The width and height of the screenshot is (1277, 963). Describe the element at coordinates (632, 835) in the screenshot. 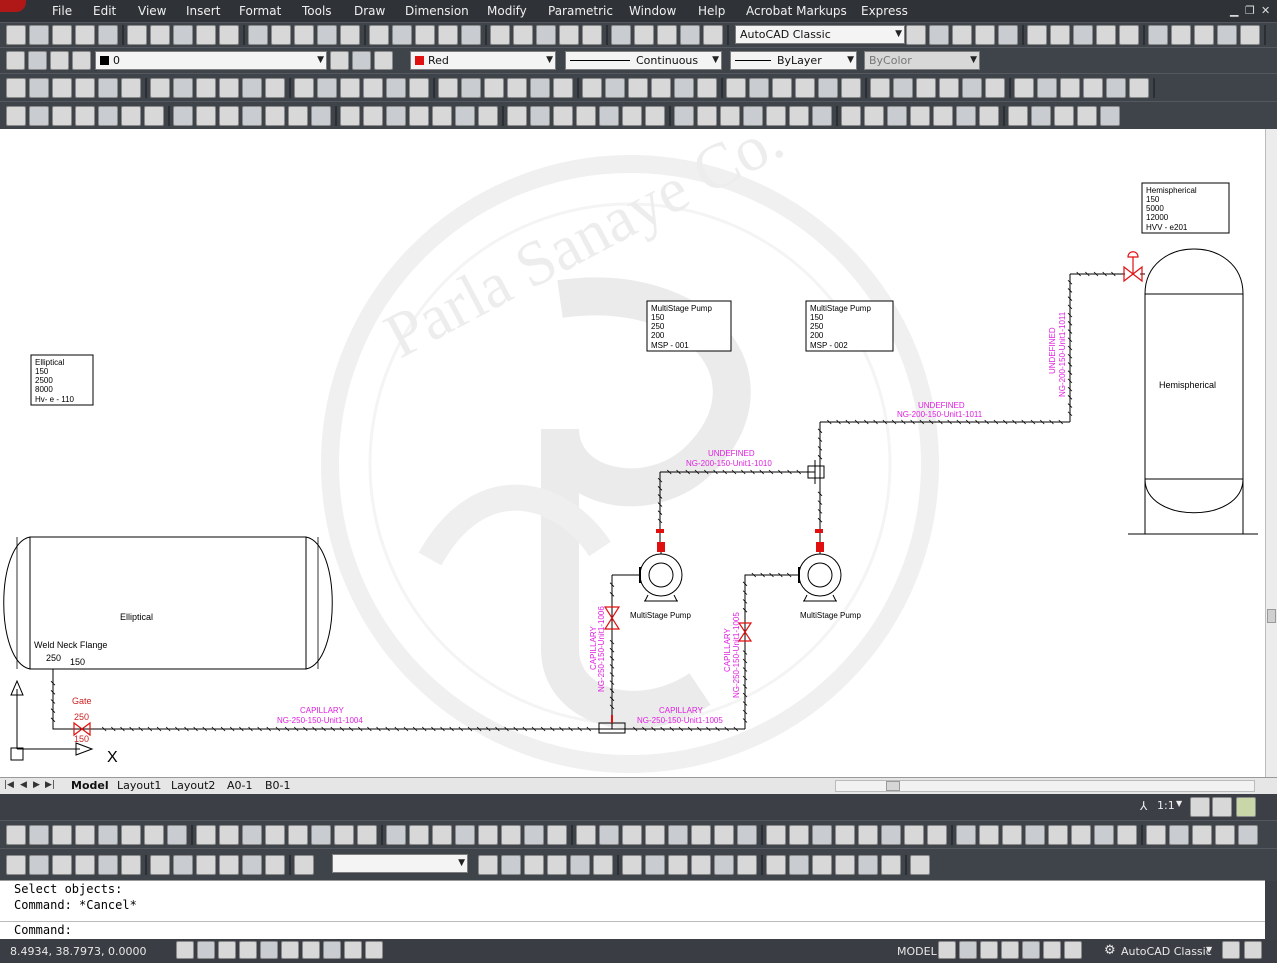

I see `row5-tool-26-icon` at that location.